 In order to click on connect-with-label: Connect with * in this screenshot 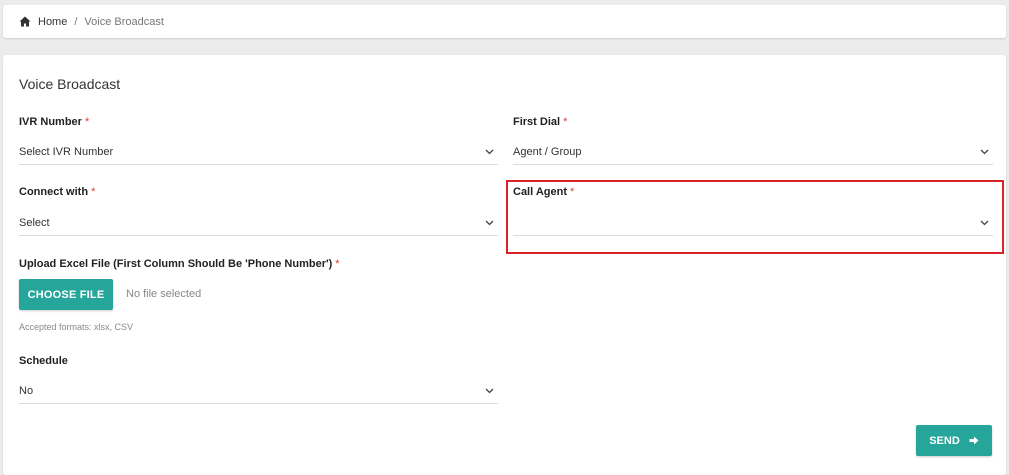, I will do `click(57, 192)`.